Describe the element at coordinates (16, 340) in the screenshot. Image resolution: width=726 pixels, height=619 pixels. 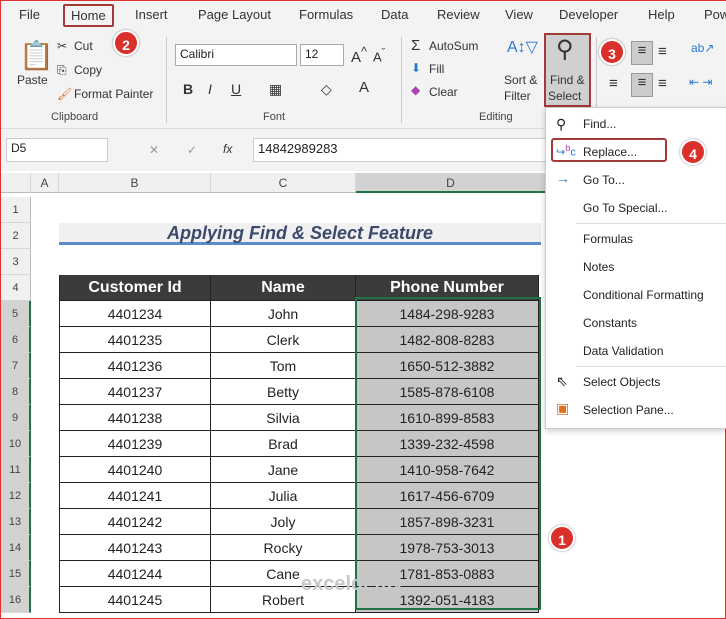
I see `row-header: 6` at that location.